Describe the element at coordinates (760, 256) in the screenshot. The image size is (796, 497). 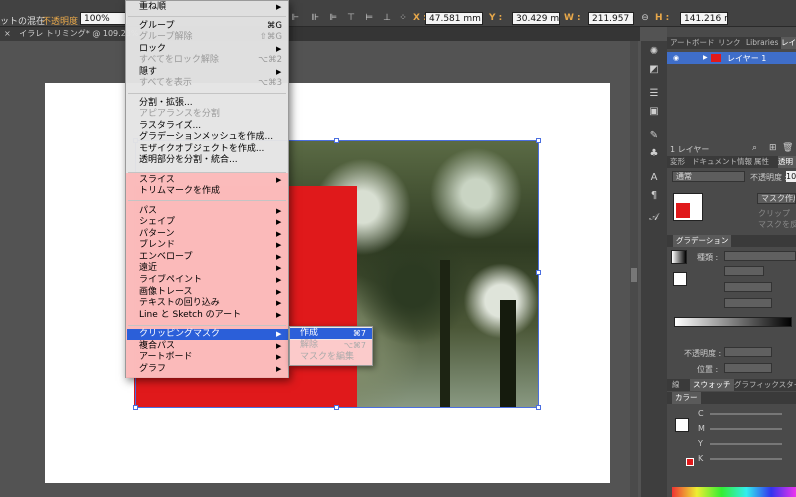
I see `gradient-type-select` at that location.